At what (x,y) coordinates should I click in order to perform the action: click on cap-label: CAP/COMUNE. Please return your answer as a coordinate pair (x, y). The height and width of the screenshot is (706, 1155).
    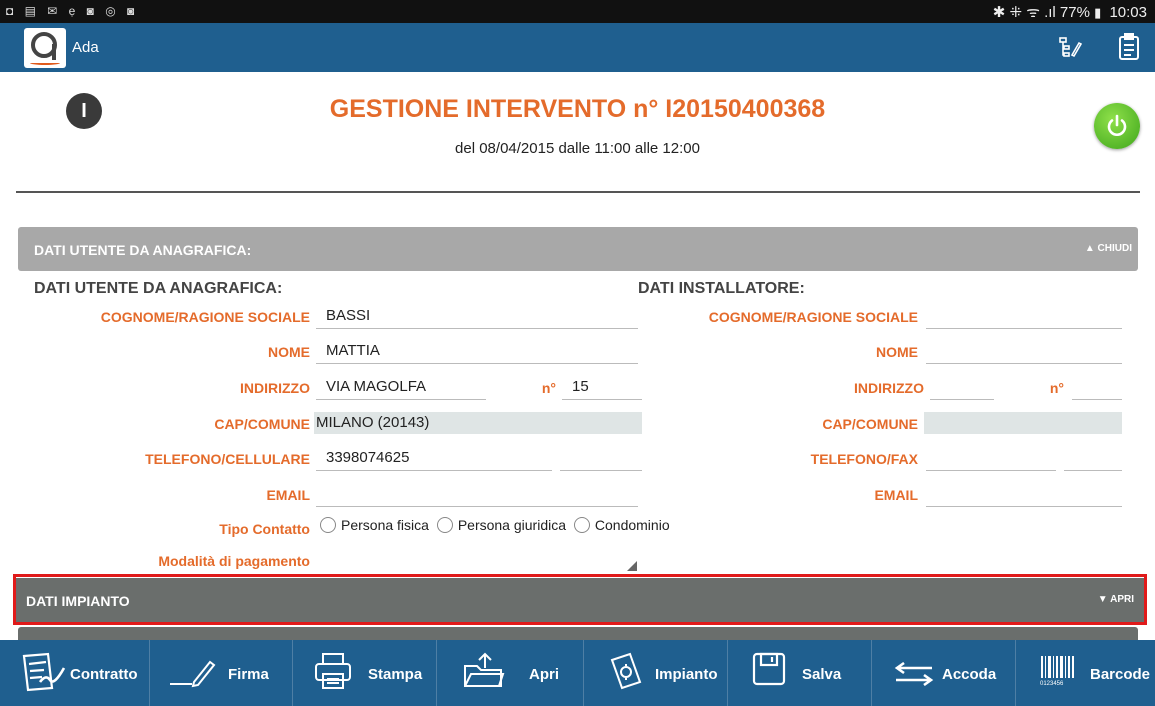
    Looking at the image, I should click on (262, 424).